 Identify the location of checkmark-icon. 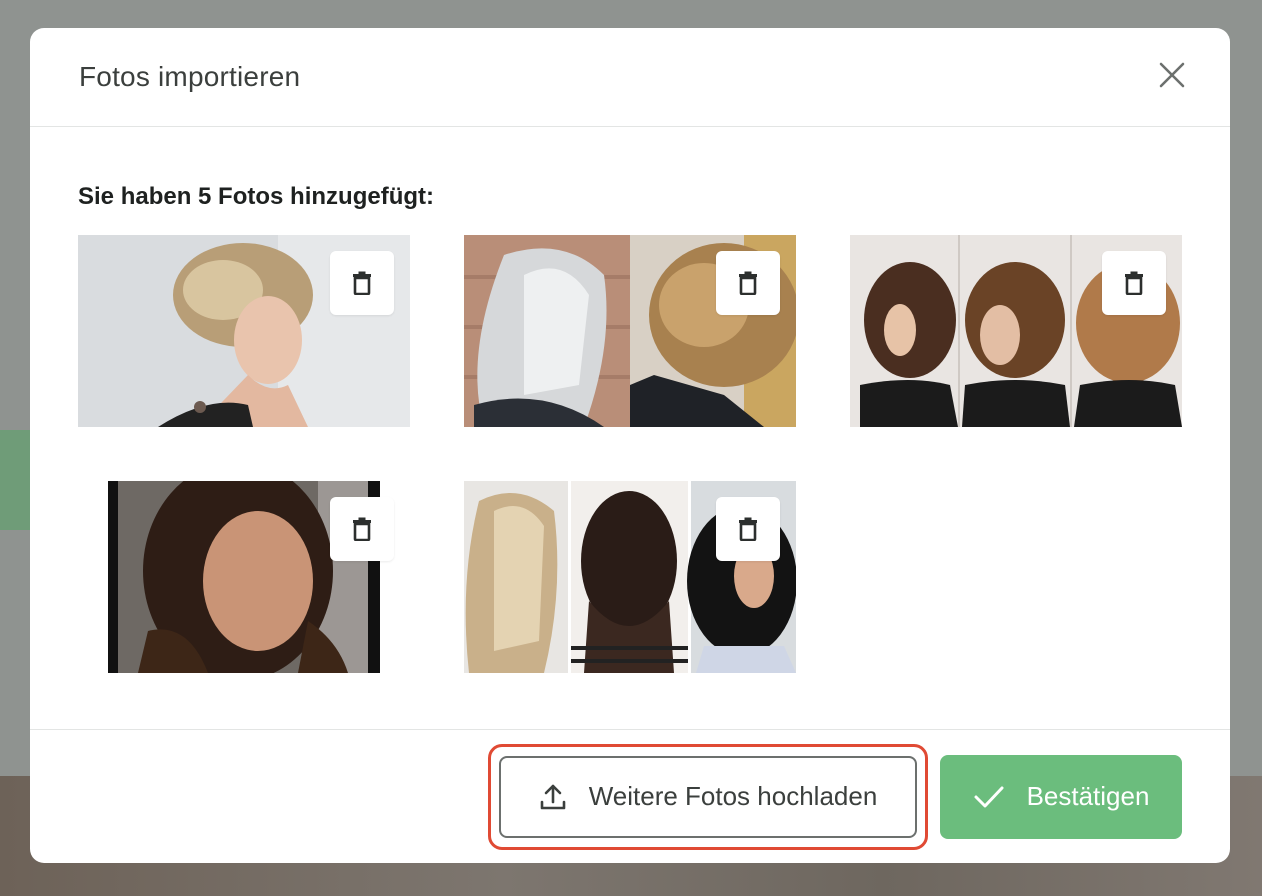
(989, 796).